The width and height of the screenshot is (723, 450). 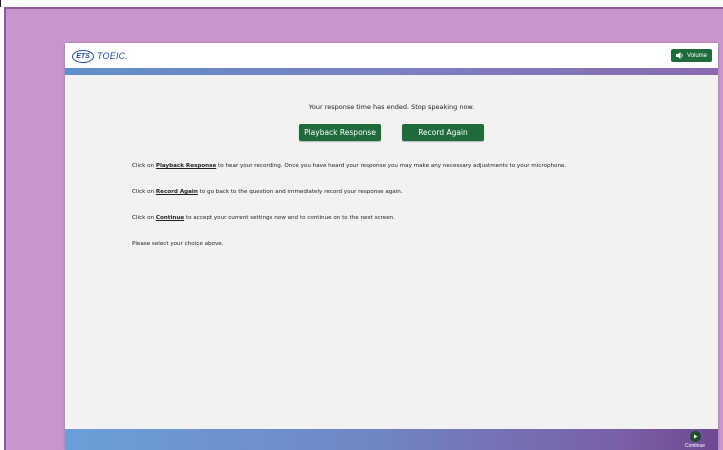 I want to click on volume-button: Volume, so click(x=691, y=55).